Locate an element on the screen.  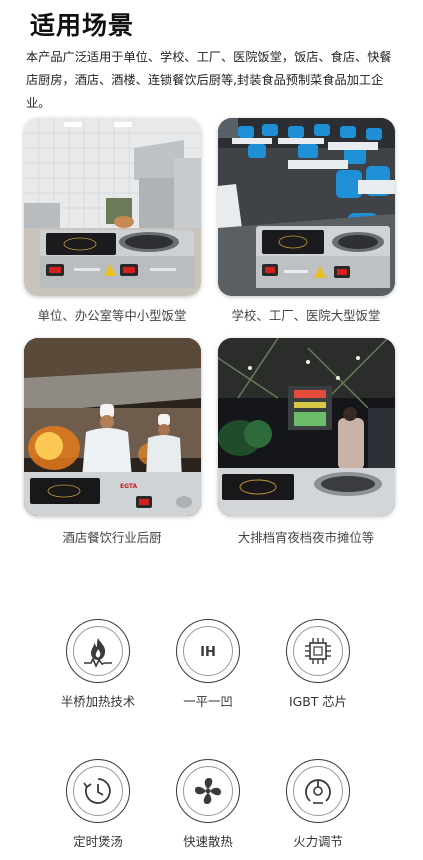
feature-label: 火力调节 is located at coordinates (318, 841).